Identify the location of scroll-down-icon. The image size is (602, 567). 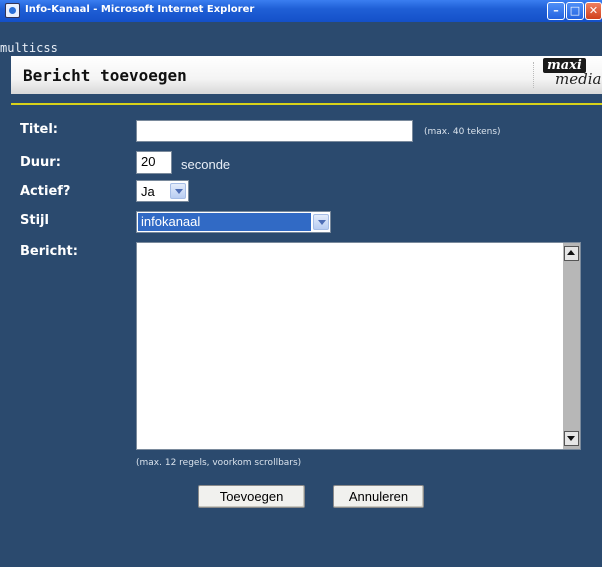
(571, 438).